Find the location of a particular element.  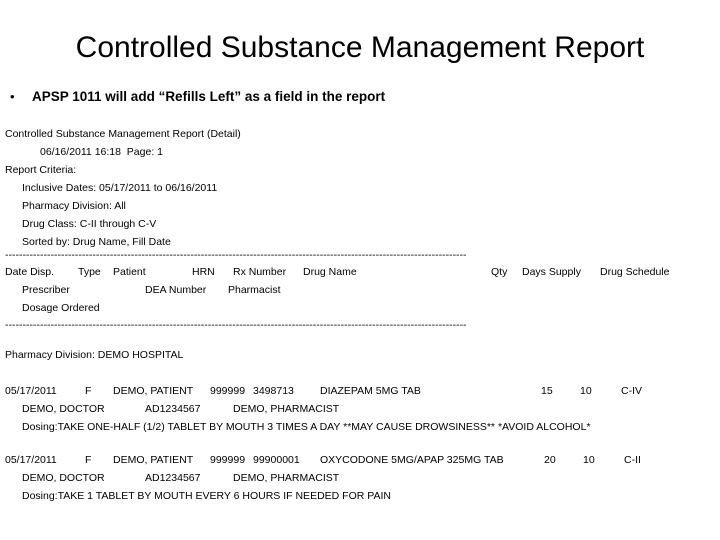

column-header-drug-name: Drug Name is located at coordinates (330, 272).